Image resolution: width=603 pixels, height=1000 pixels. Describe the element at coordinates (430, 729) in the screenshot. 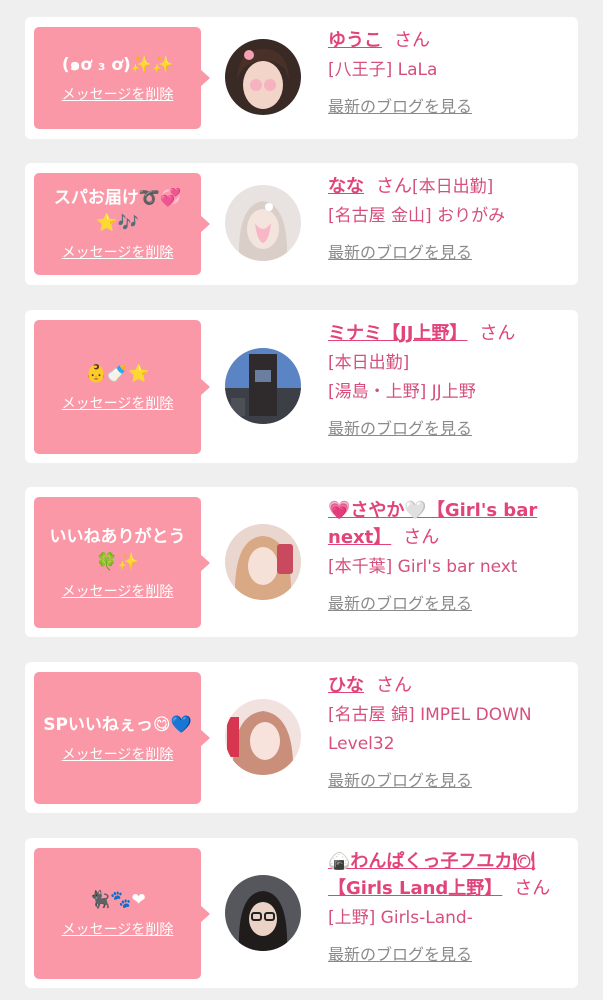

I see `shop-area: [名古屋 錦] IMPEL DOWN Level32` at that location.